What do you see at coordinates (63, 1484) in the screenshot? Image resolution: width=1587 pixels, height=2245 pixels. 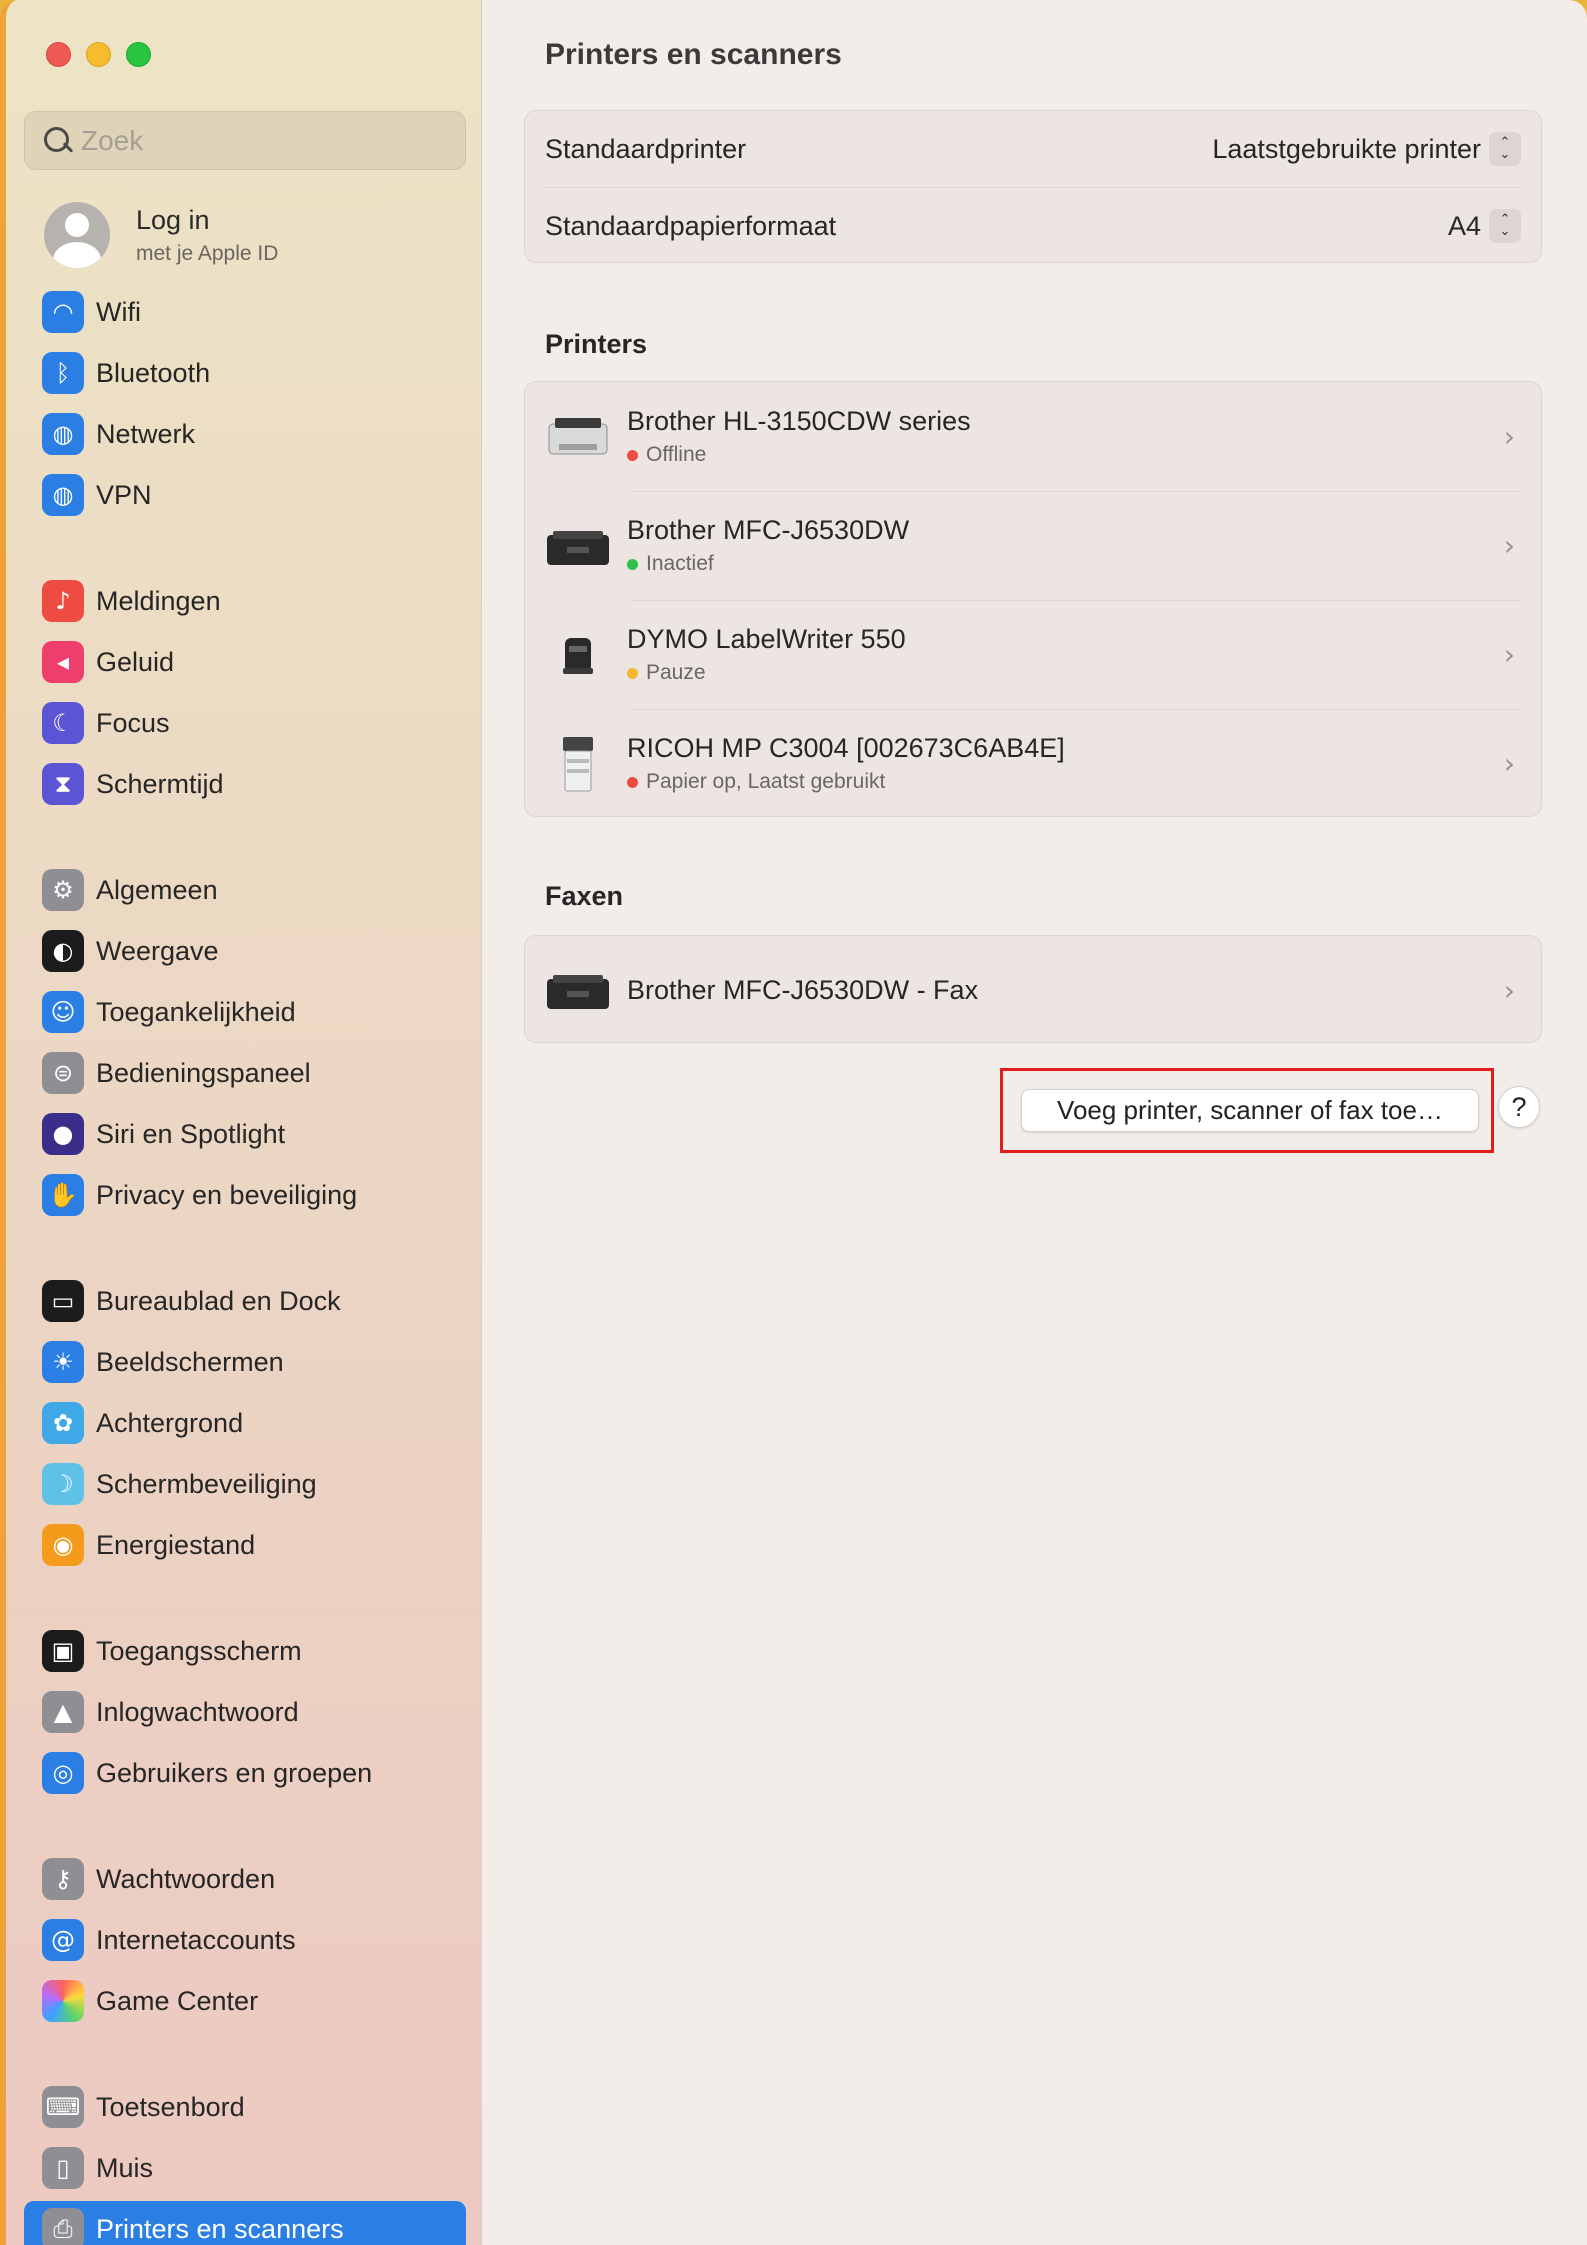 I see `screensaver-icon: ☽` at bounding box center [63, 1484].